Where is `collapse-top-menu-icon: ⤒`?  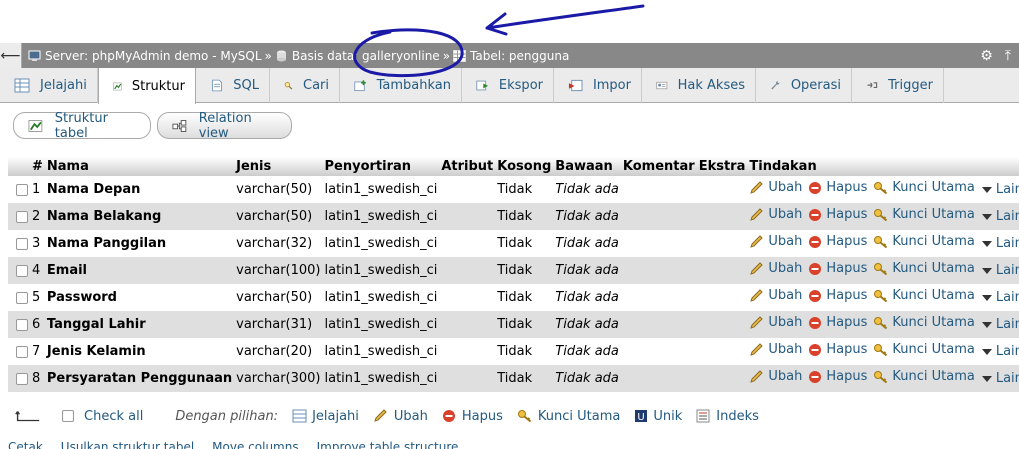 collapse-top-menu-icon: ⤒ is located at coordinates (1008, 56).